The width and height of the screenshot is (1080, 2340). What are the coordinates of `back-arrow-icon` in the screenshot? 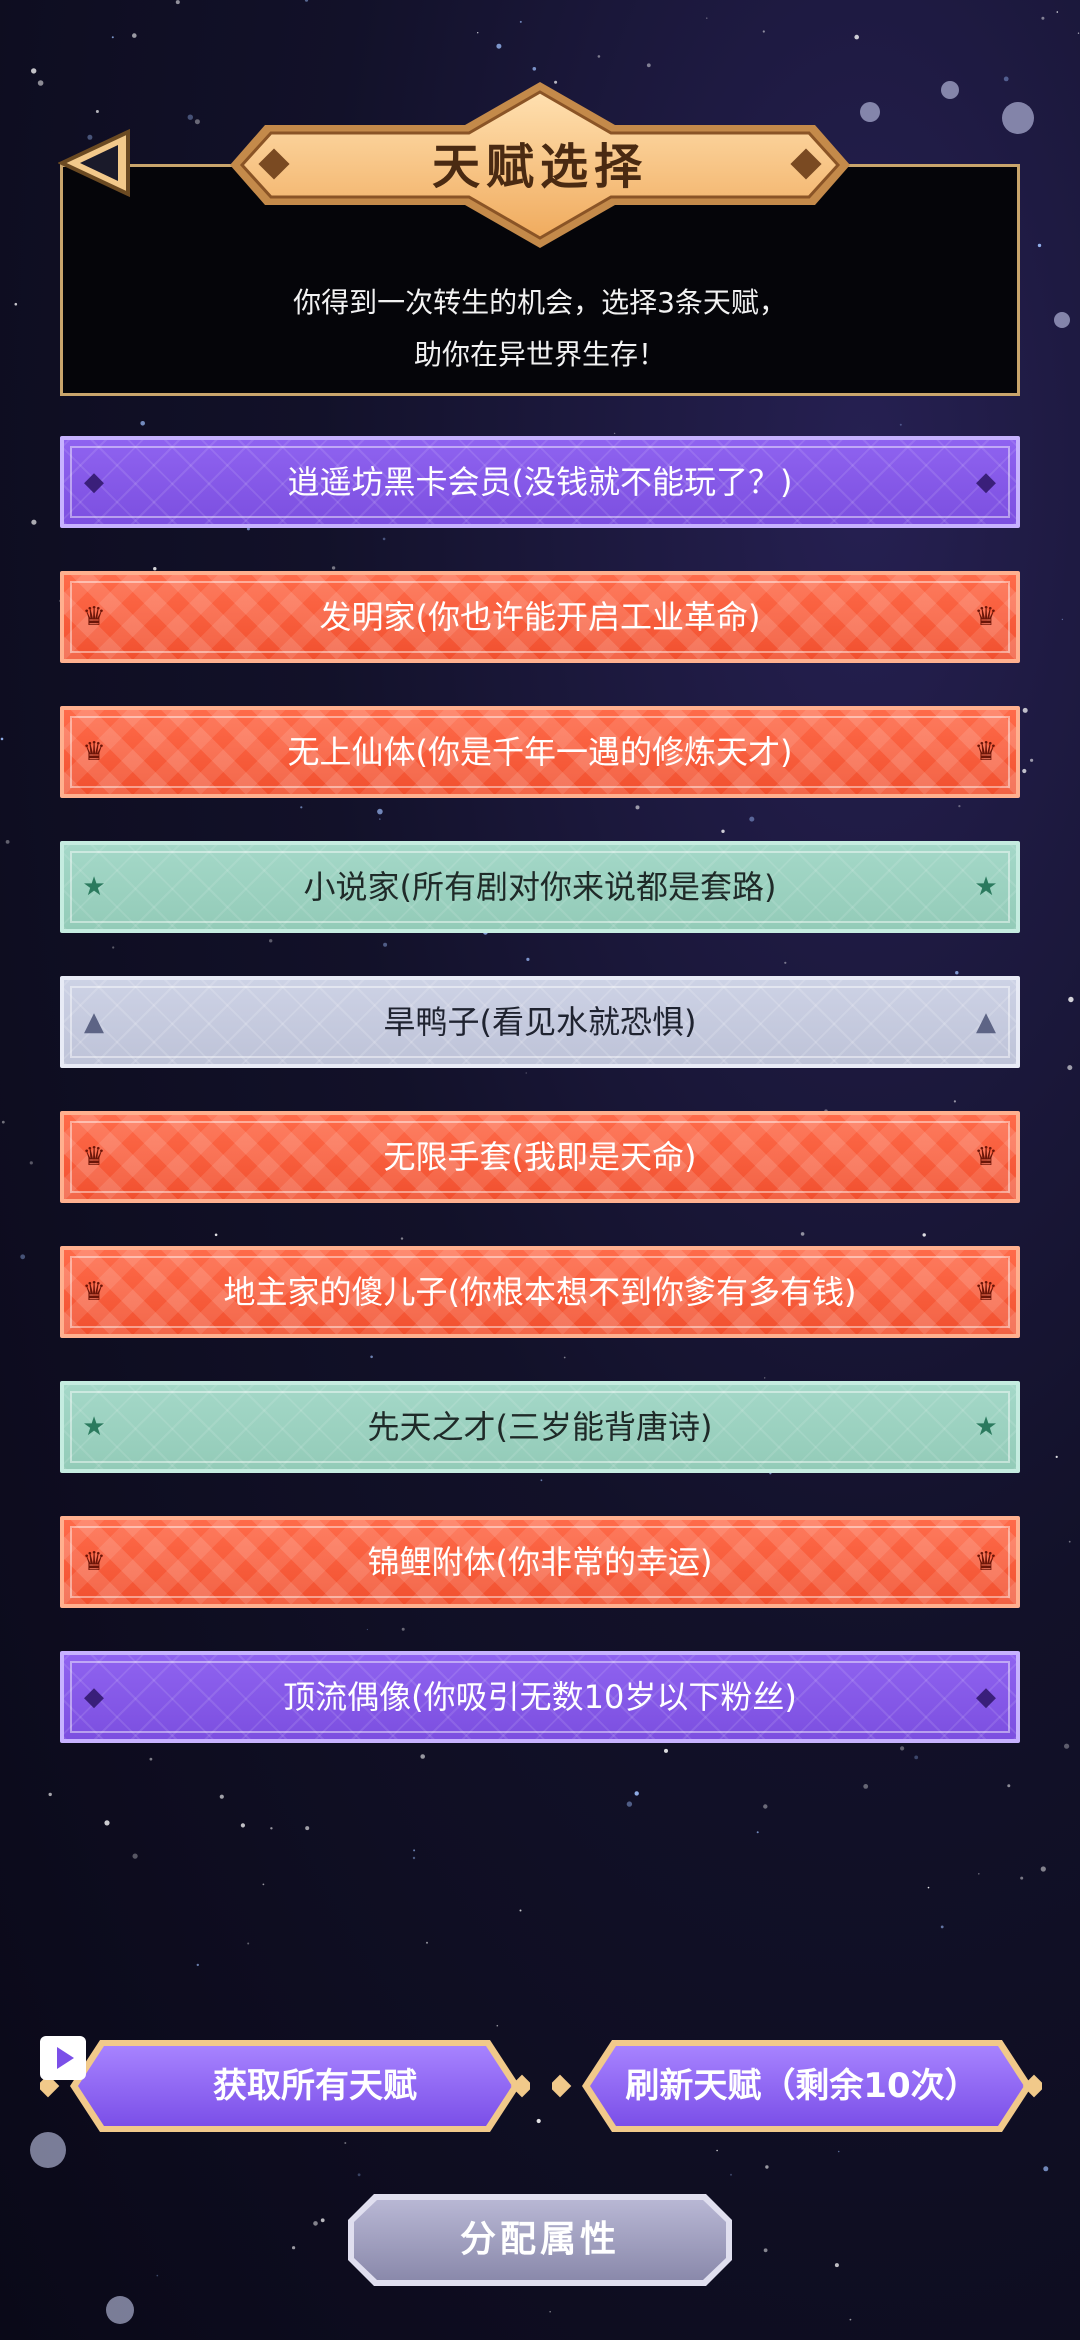 It's located at (93, 163).